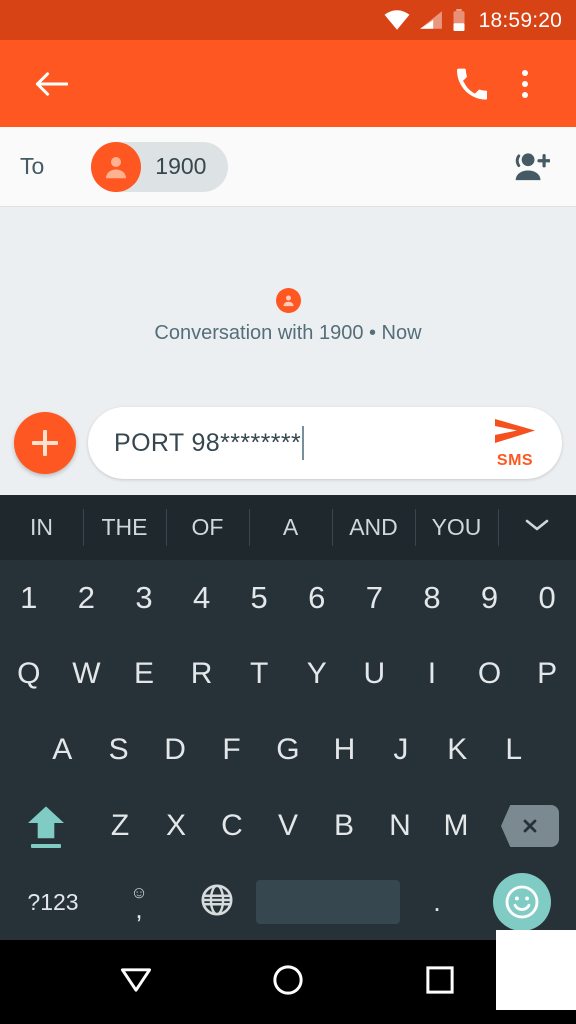 This screenshot has width=576, height=1024. I want to click on status-bar: 18:59:20, so click(288, 20).